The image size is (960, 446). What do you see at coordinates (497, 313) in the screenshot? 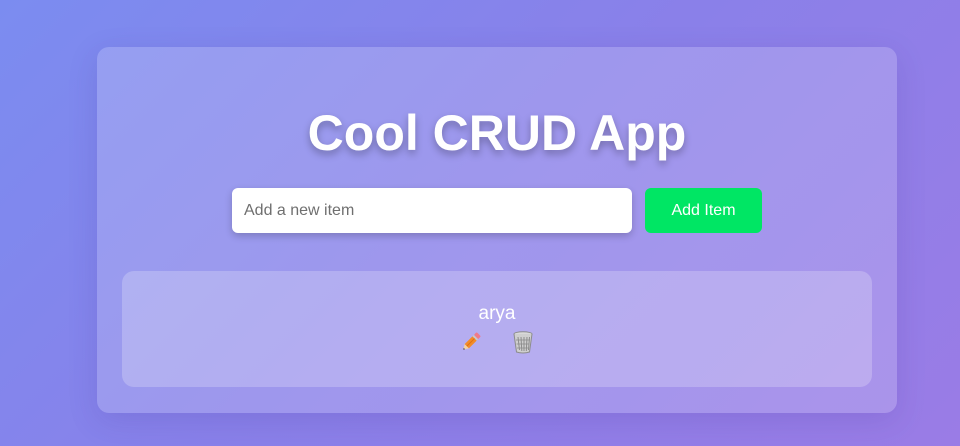
I see `item-label: arya` at bounding box center [497, 313].